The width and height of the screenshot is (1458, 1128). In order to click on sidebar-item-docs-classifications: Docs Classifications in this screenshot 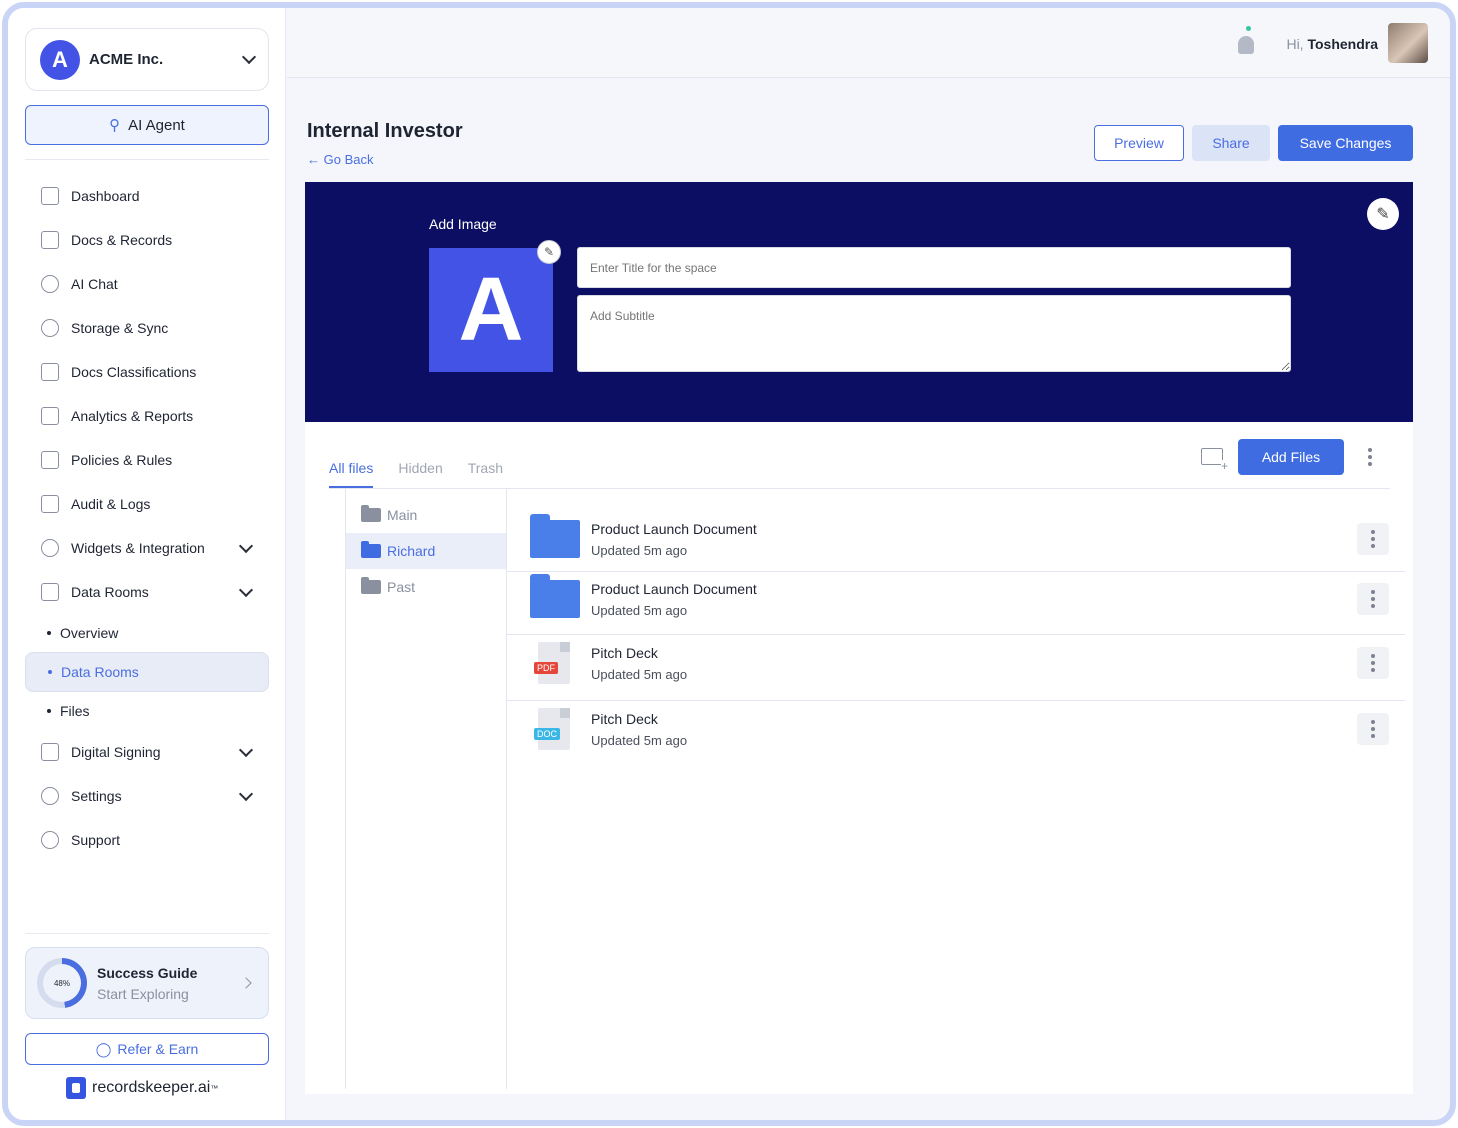, I will do `click(147, 372)`.